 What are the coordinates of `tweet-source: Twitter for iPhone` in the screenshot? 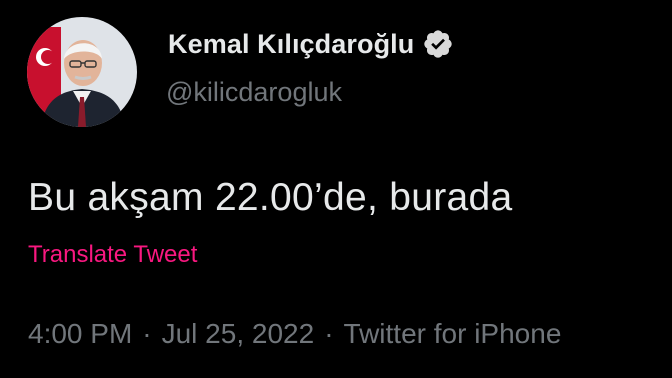 It's located at (452, 333).